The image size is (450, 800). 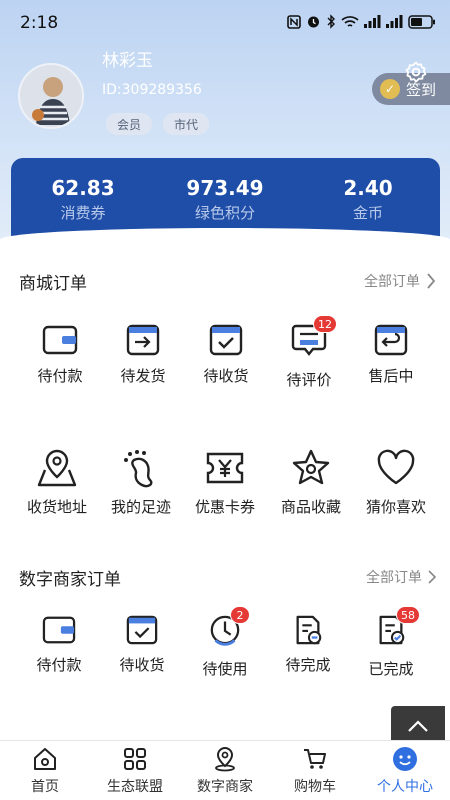 I want to click on user-id: ID:309289356, so click(x=152, y=90).